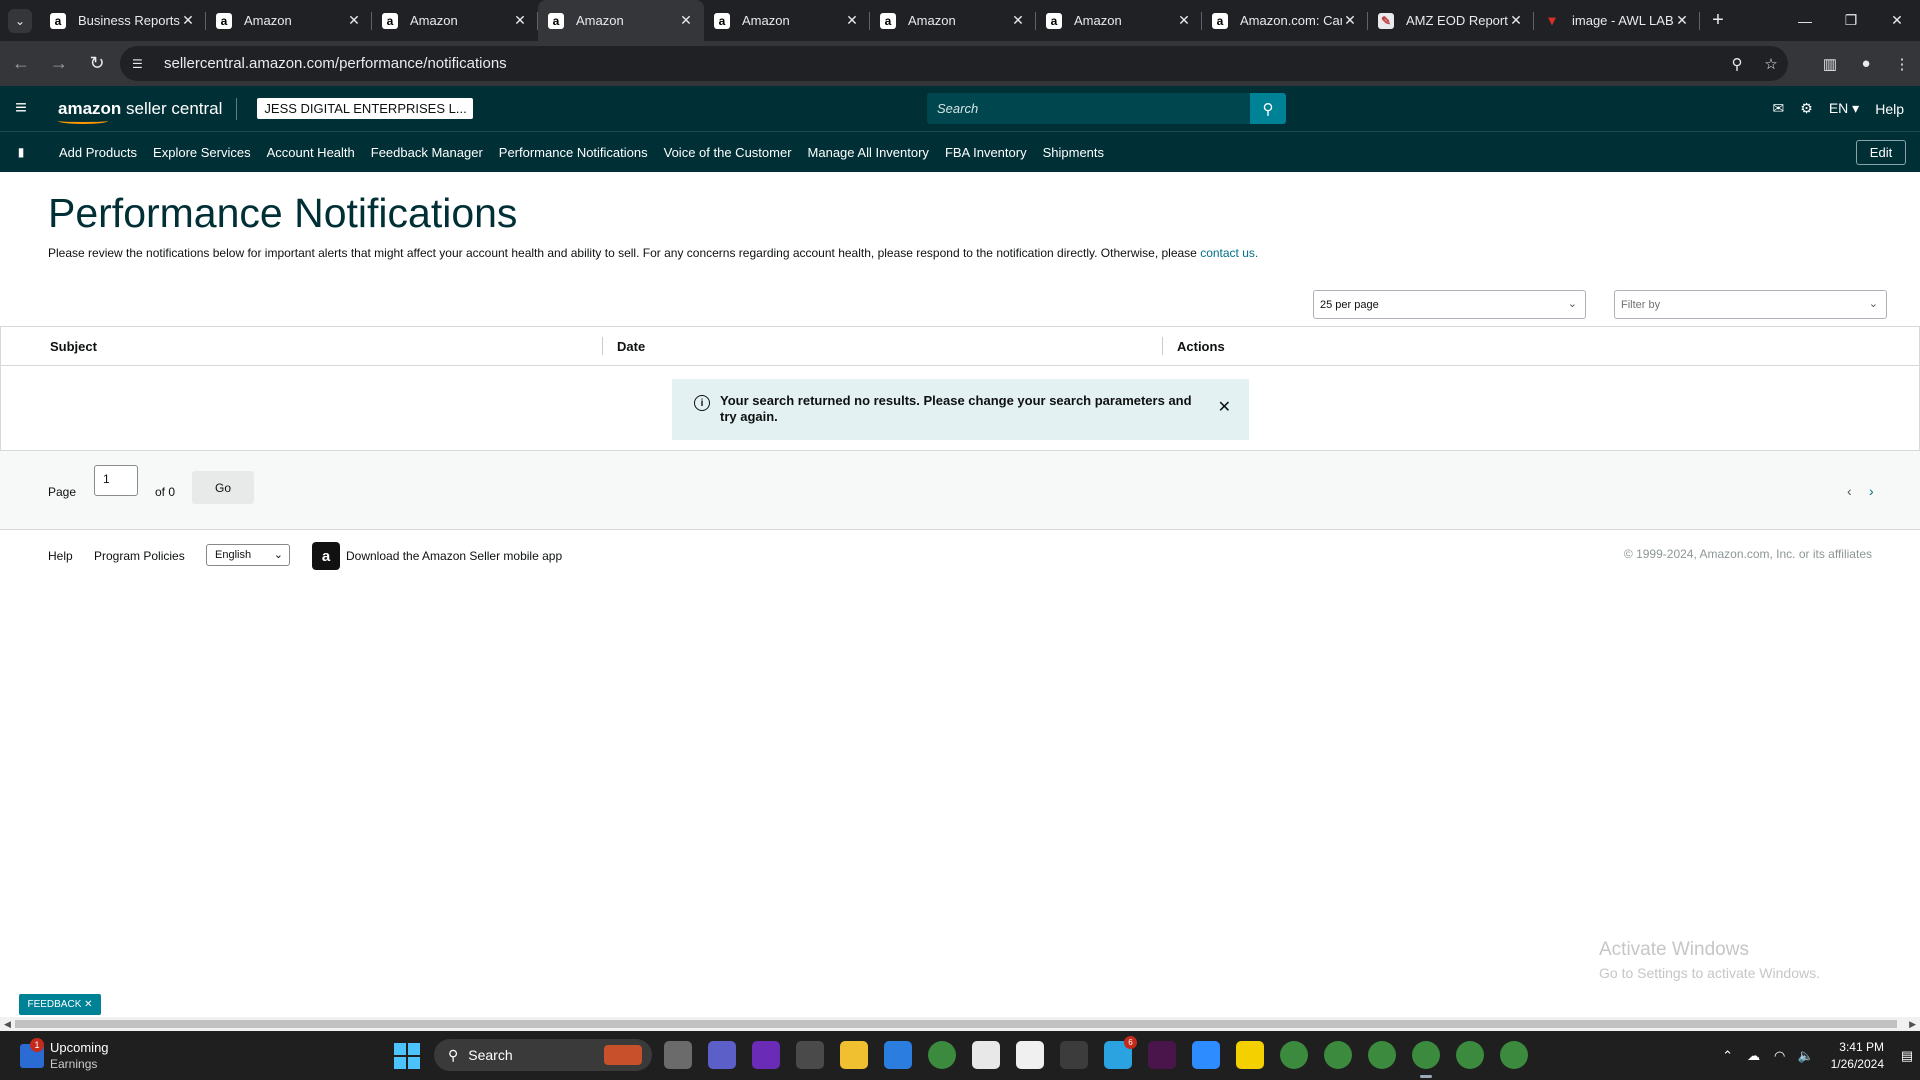 The image size is (1920, 1080). What do you see at coordinates (21, 64) in the screenshot?
I see `back-button: ←` at bounding box center [21, 64].